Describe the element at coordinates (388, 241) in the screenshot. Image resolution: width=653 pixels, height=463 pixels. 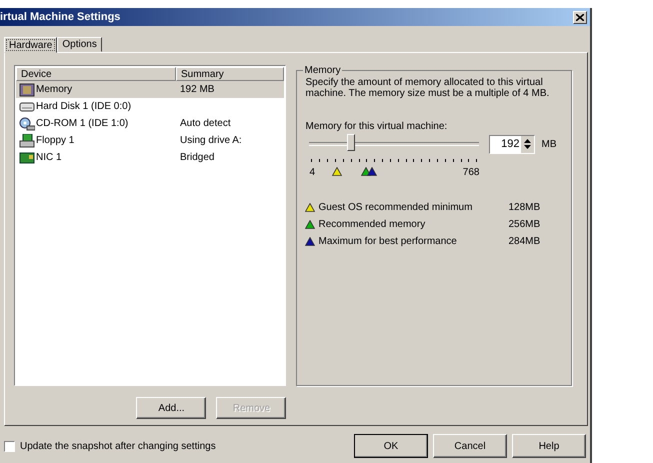
I see `legend-label: Maximum for best performance` at that location.